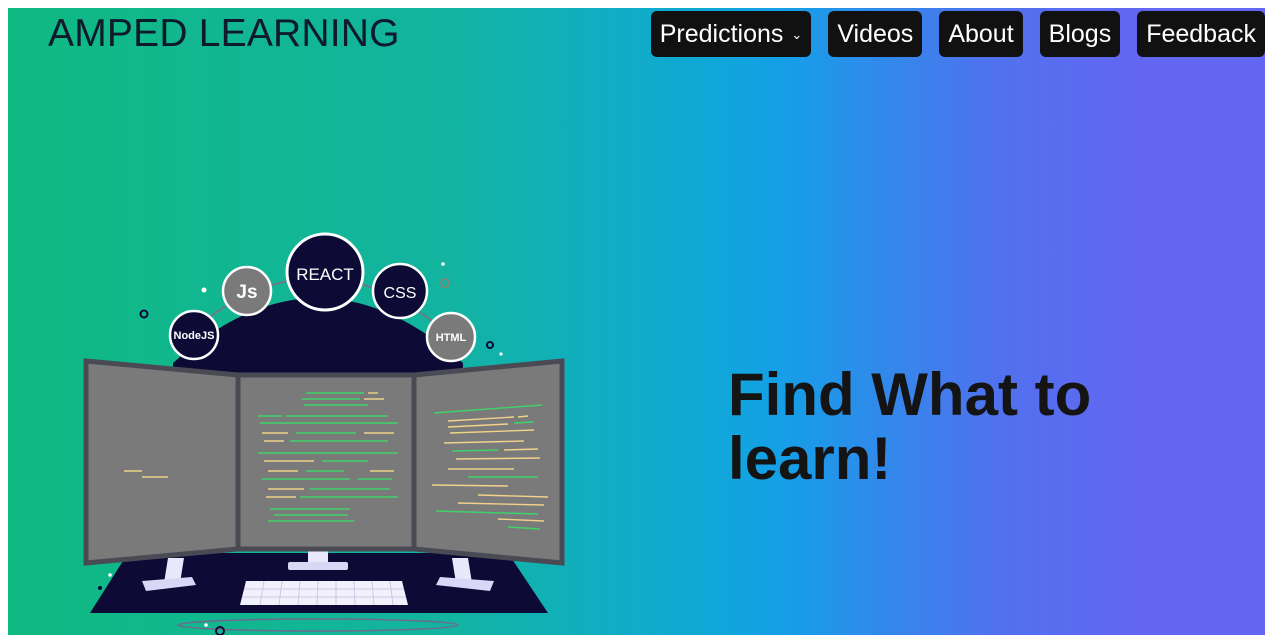 Image resolution: width=1265 pixels, height=635 pixels. What do you see at coordinates (981, 34) in the screenshot?
I see `nav-about: About` at bounding box center [981, 34].